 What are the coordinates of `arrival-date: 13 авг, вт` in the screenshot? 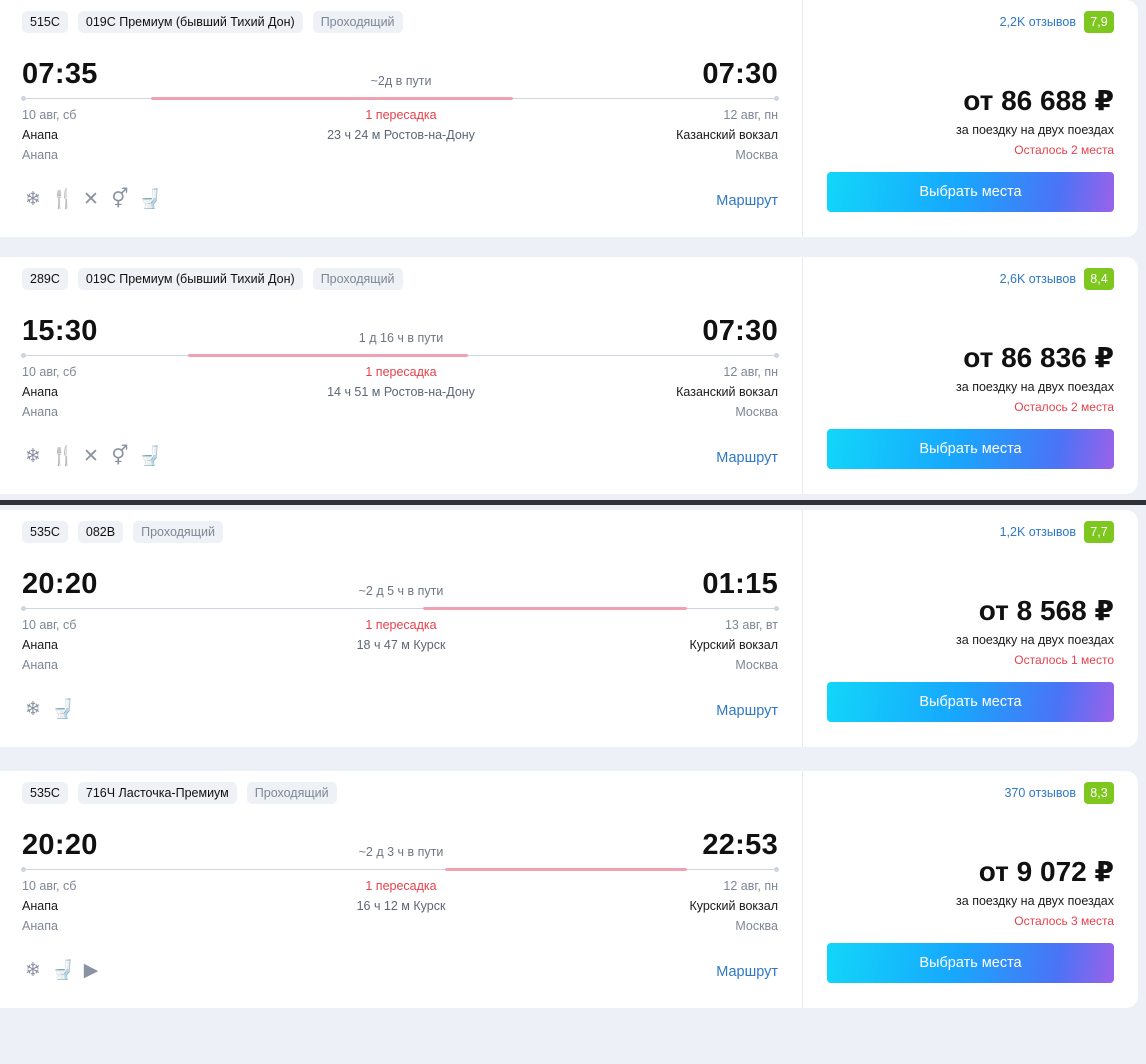 It's located at (751, 625).